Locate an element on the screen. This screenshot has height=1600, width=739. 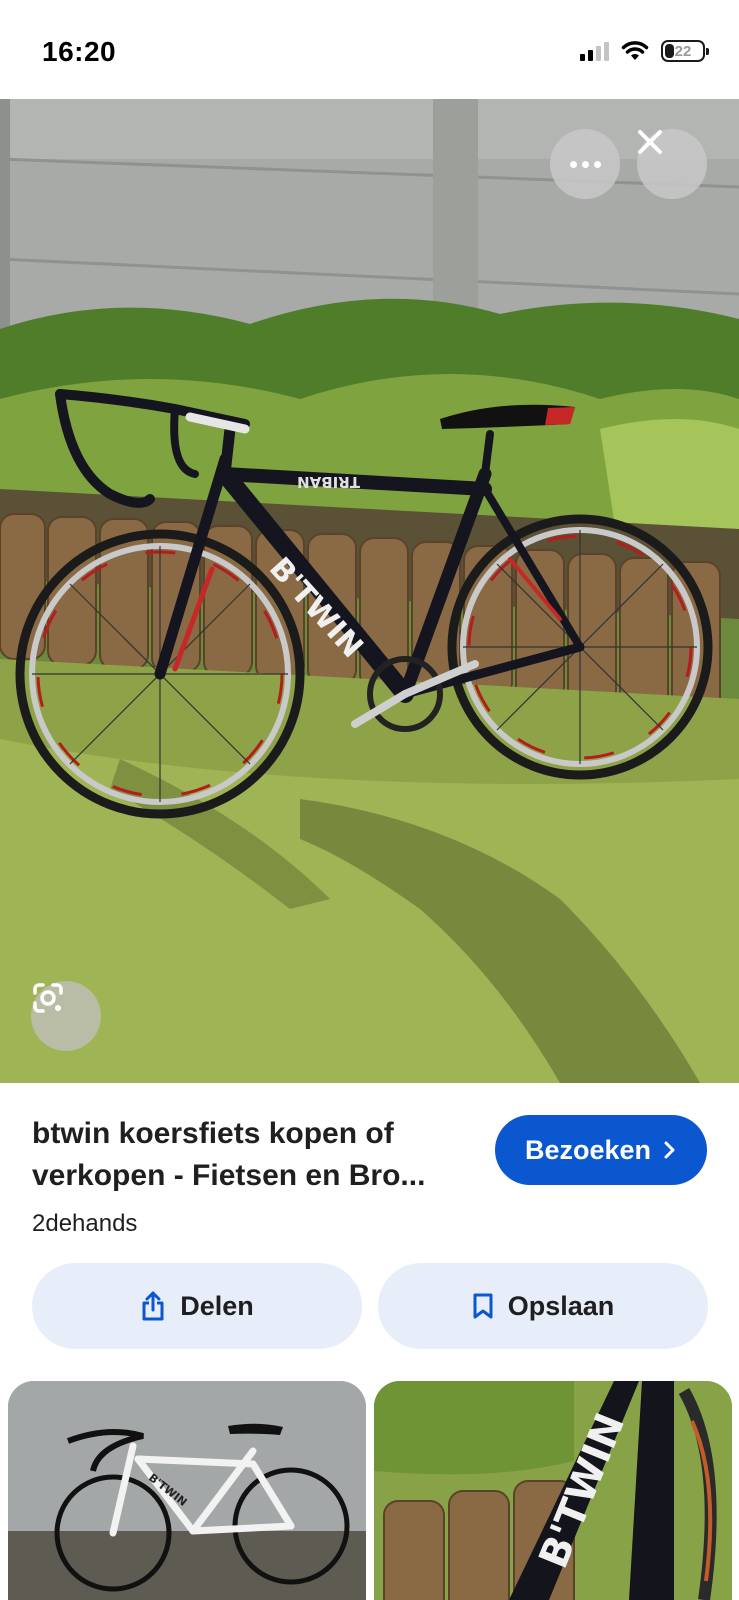
result-source: 2dehands is located at coordinates (85, 1223).